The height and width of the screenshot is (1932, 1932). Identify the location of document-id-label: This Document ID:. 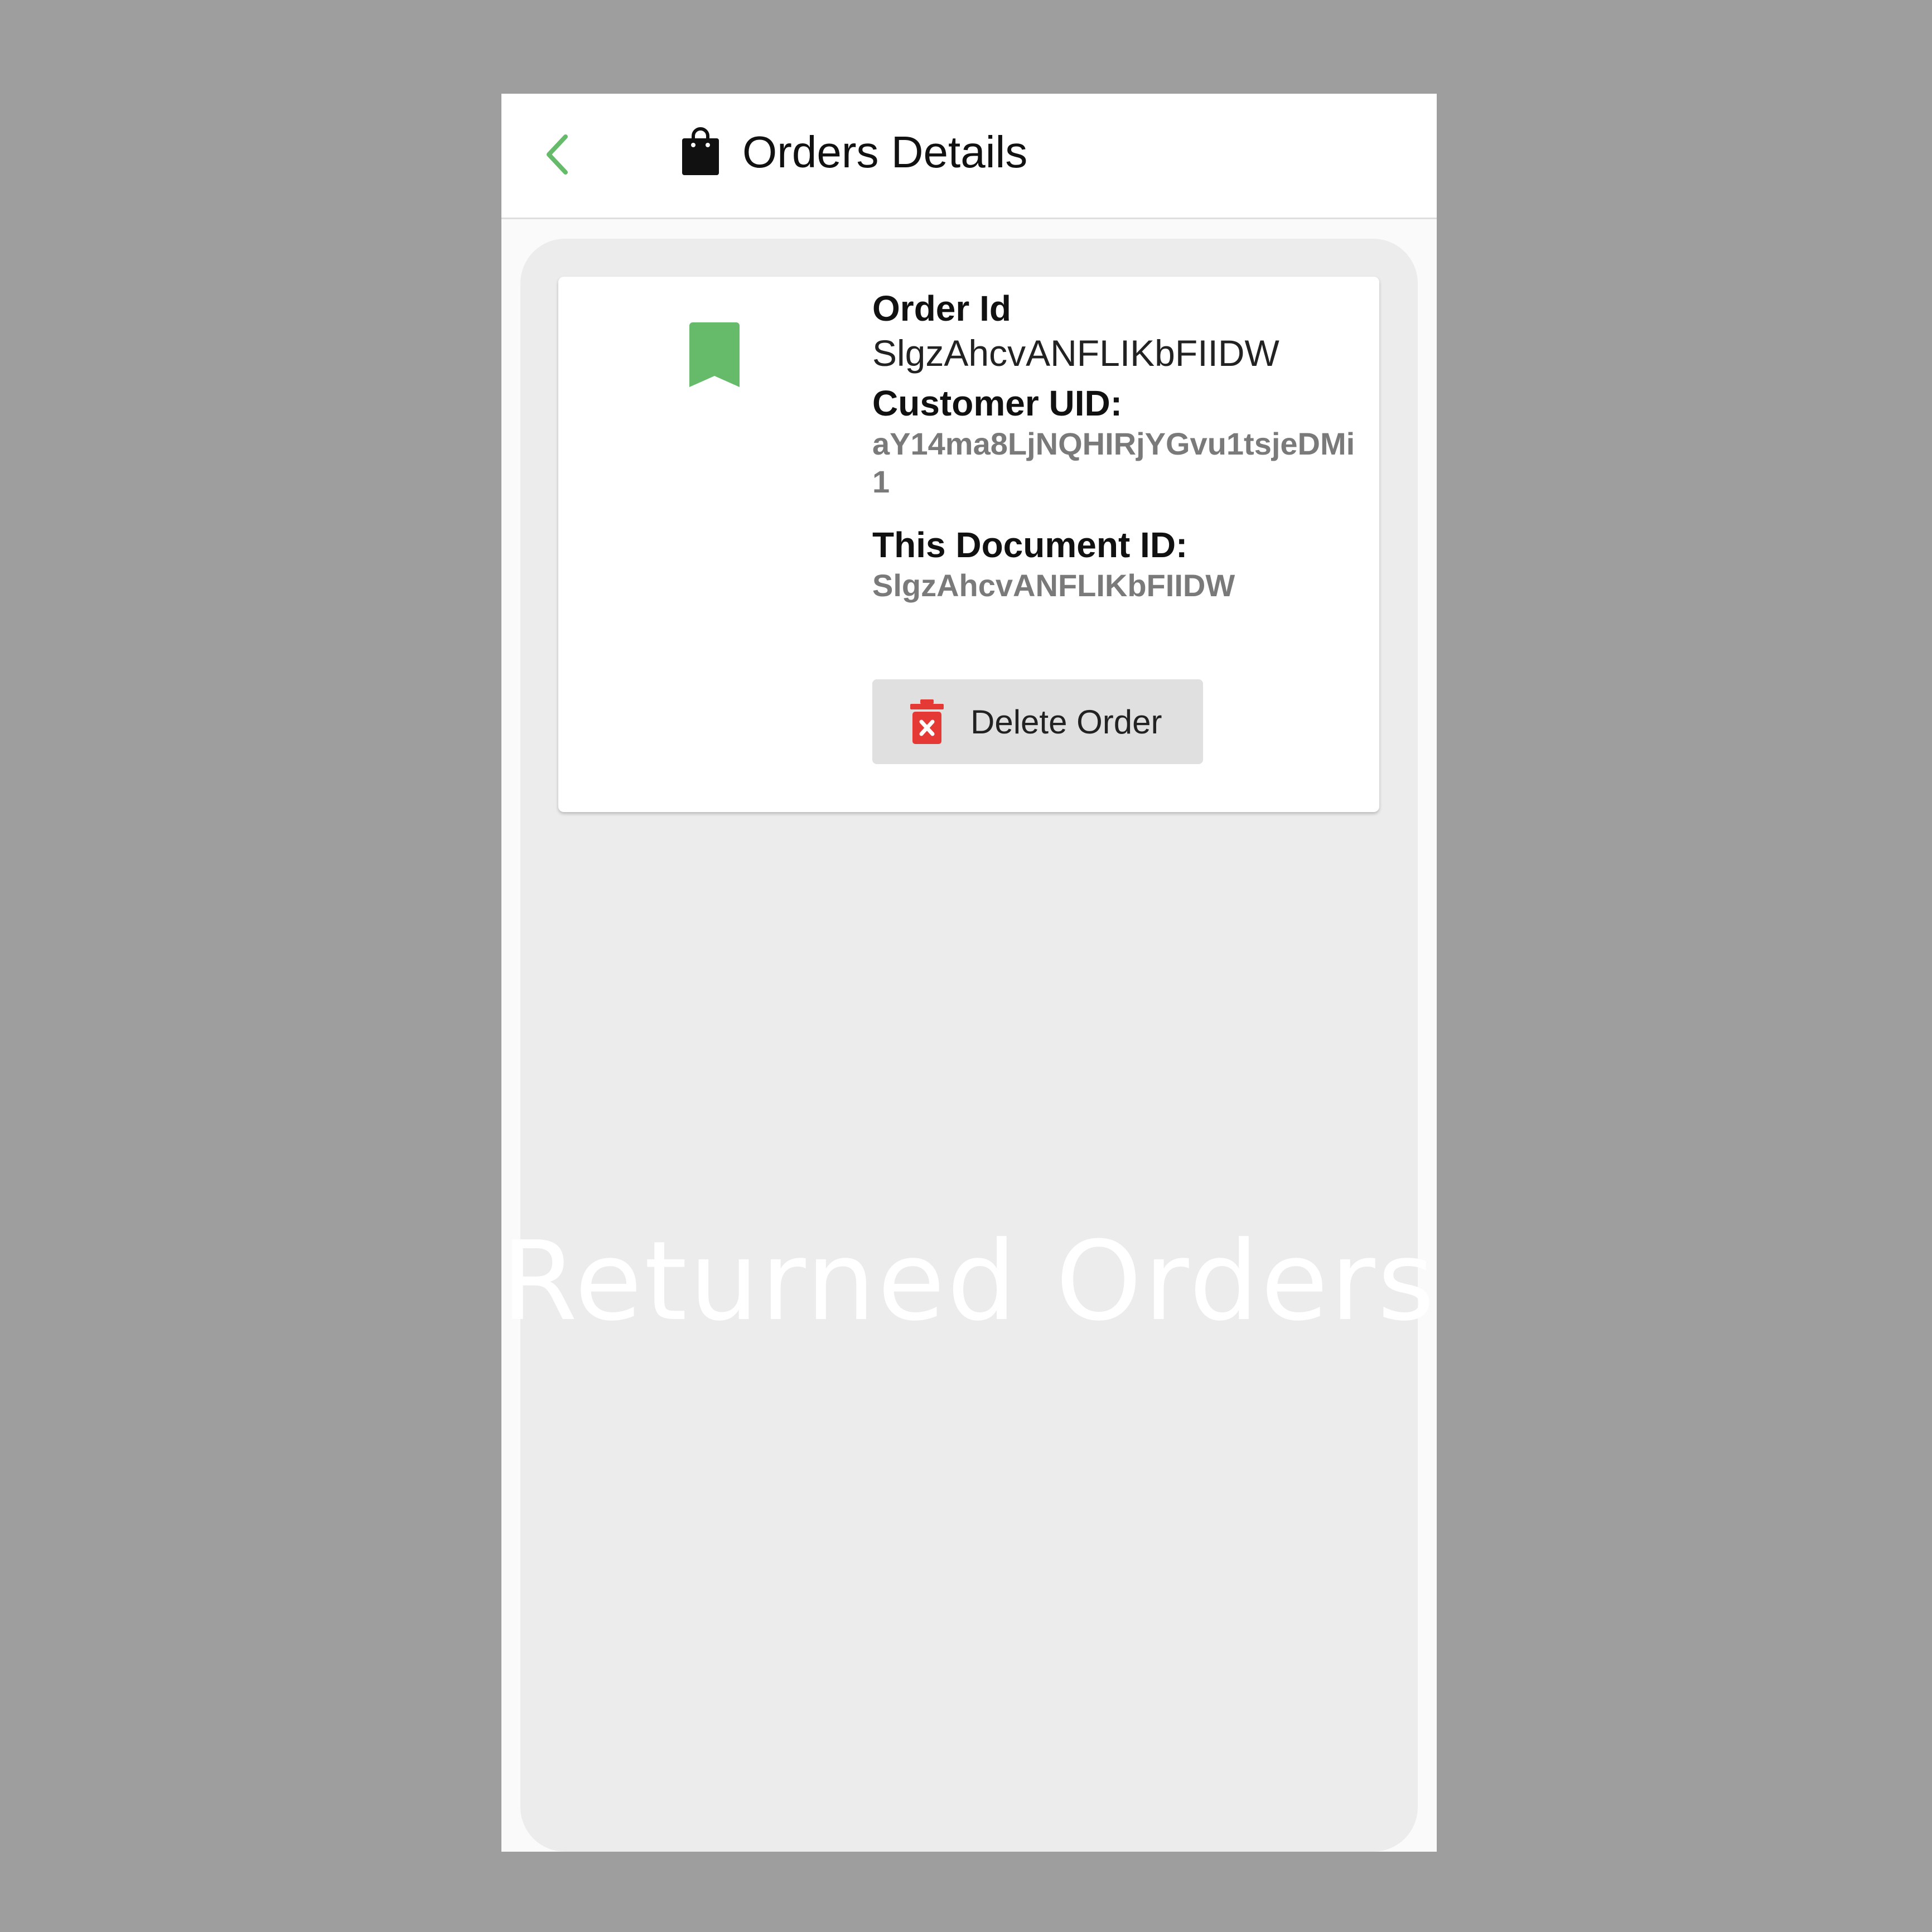
(1030, 545).